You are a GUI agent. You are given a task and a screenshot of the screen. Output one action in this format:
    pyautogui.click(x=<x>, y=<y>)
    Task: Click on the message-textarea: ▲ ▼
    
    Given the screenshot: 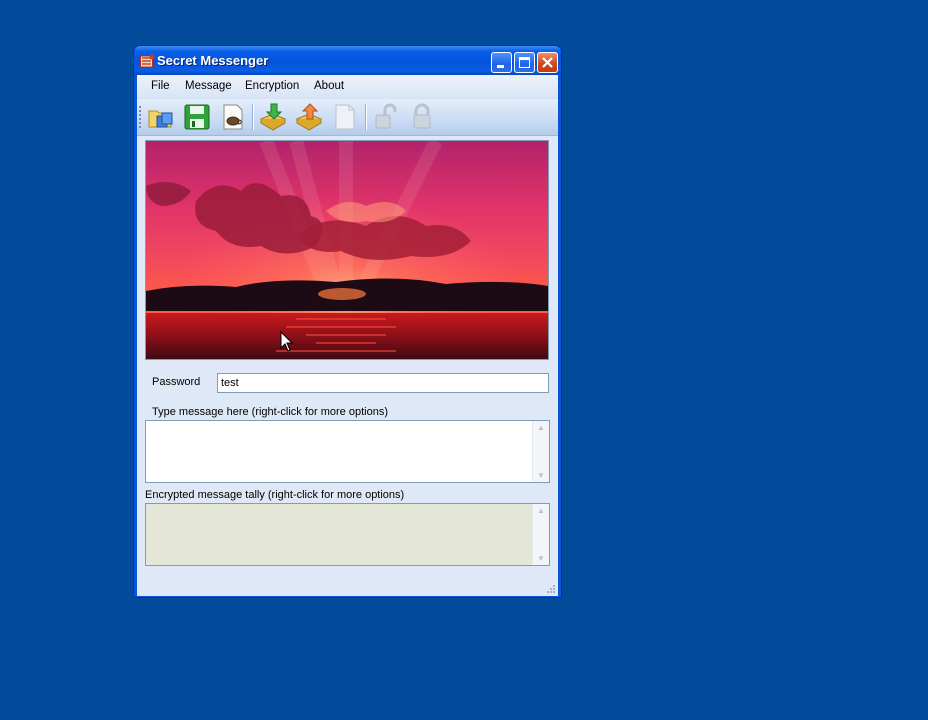 What is the action you would take?
    pyautogui.click(x=347, y=451)
    